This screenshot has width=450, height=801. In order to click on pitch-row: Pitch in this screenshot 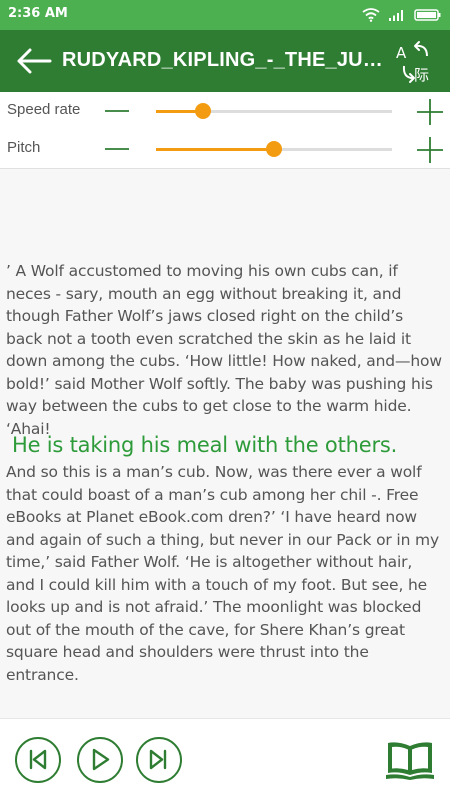, I will do `click(225, 149)`.